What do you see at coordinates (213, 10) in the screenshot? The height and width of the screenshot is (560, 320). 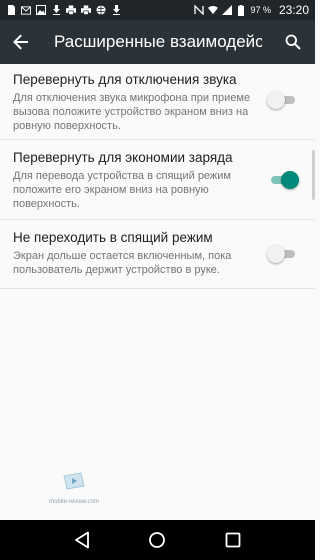 I see `wifi-icon` at bounding box center [213, 10].